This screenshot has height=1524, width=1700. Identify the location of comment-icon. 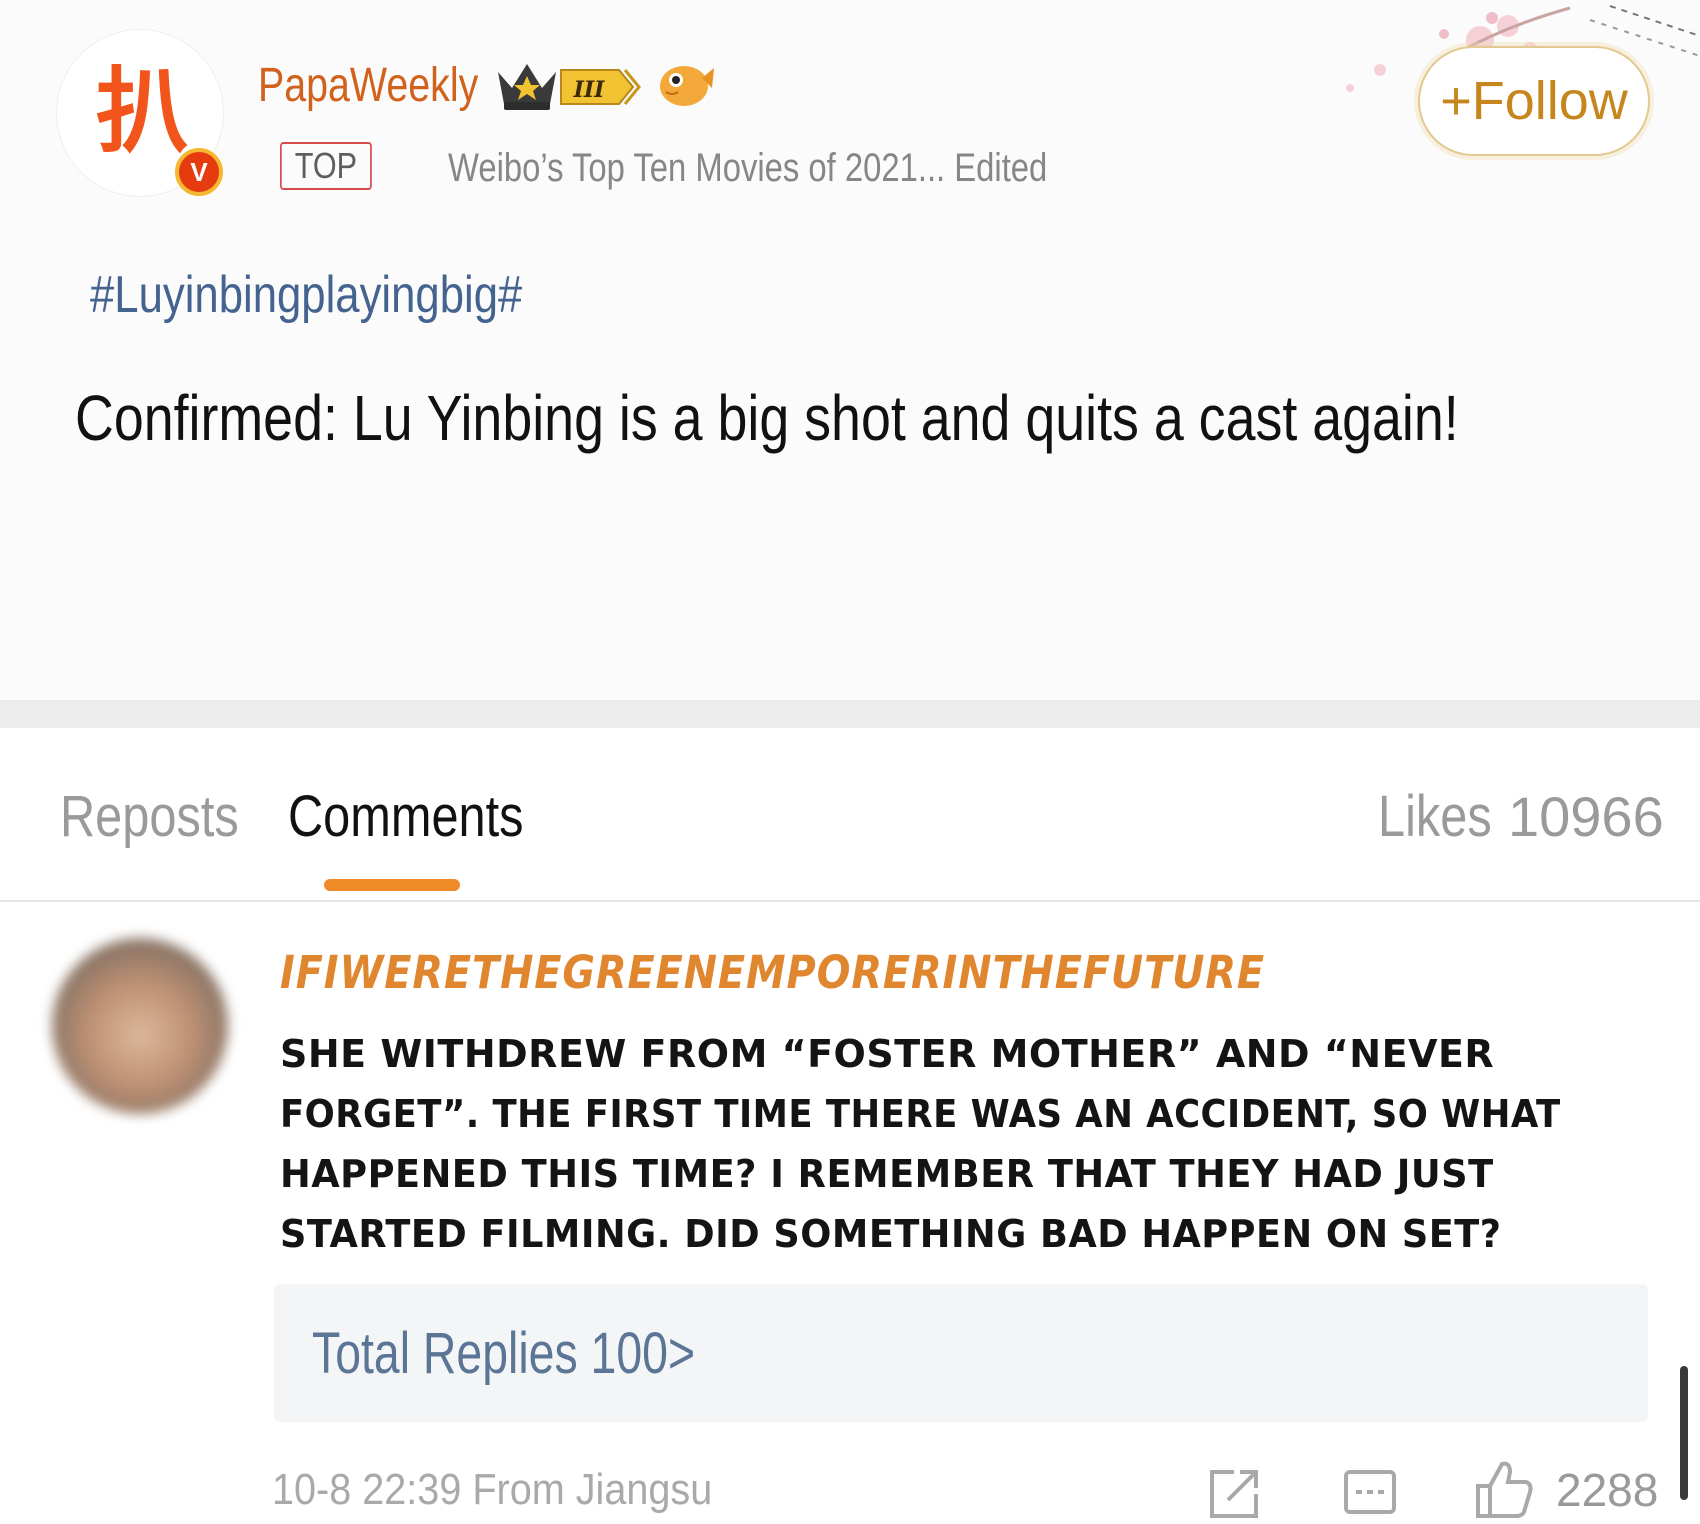
(1370, 1494).